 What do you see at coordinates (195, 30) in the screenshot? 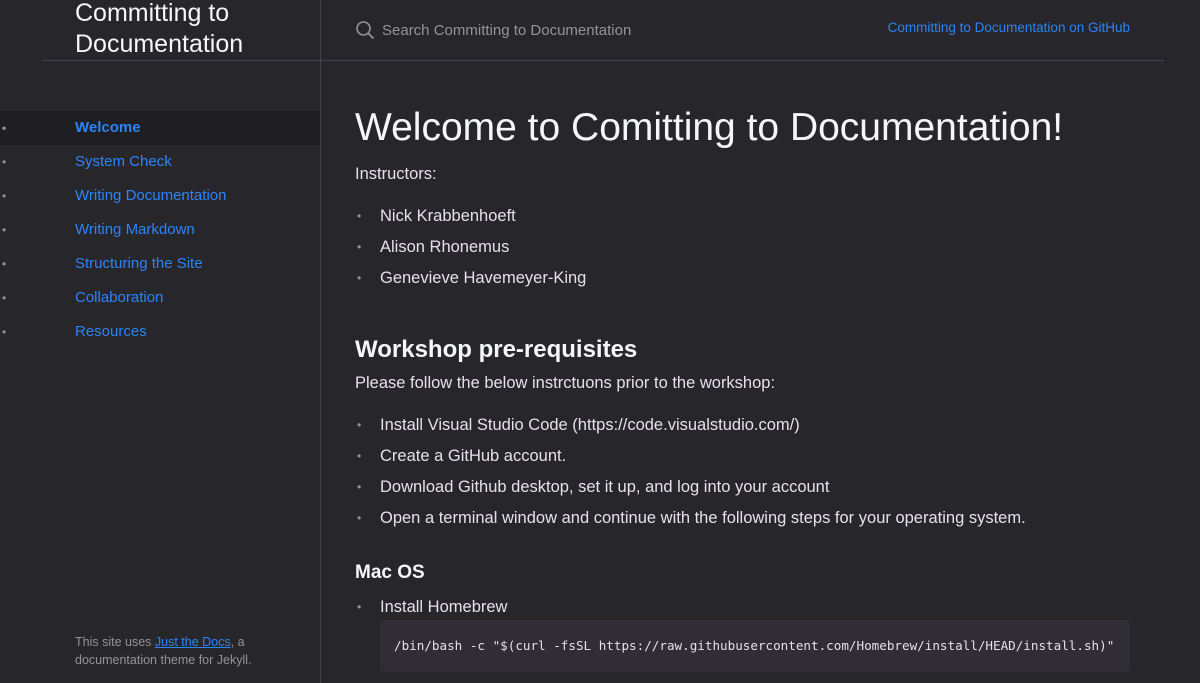
I see `site-title: Committing to Documentation` at bounding box center [195, 30].